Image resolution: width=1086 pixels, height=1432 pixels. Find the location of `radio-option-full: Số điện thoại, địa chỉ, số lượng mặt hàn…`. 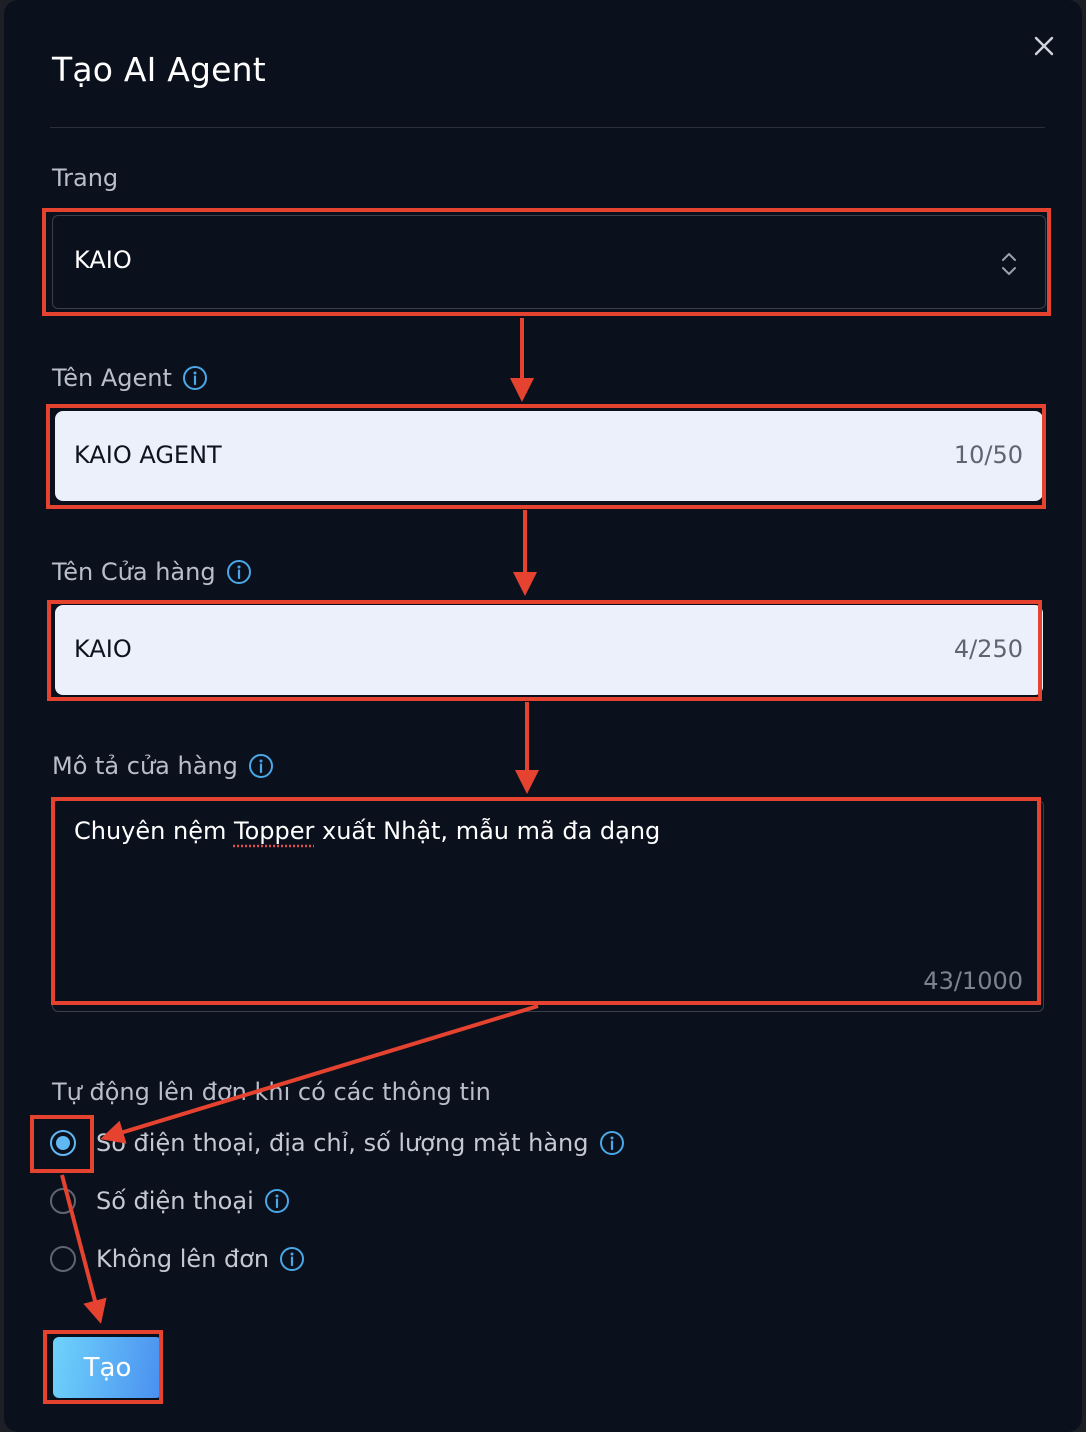

radio-option-full: Số điện thoại, địa chỉ, số lượng mặt hàn… is located at coordinates (337, 1143).